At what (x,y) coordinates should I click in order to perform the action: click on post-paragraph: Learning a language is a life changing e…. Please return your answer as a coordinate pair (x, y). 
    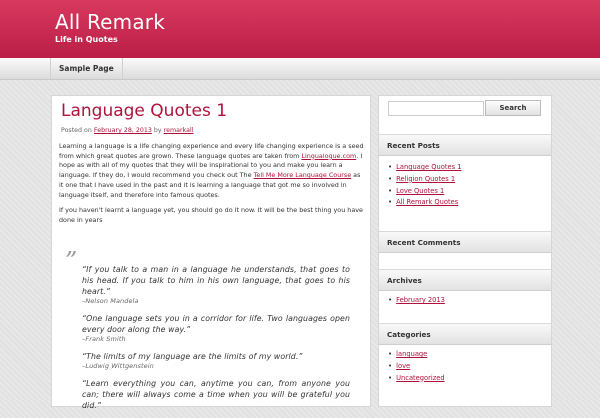
    Looking at the image, I should click on (211, 171).